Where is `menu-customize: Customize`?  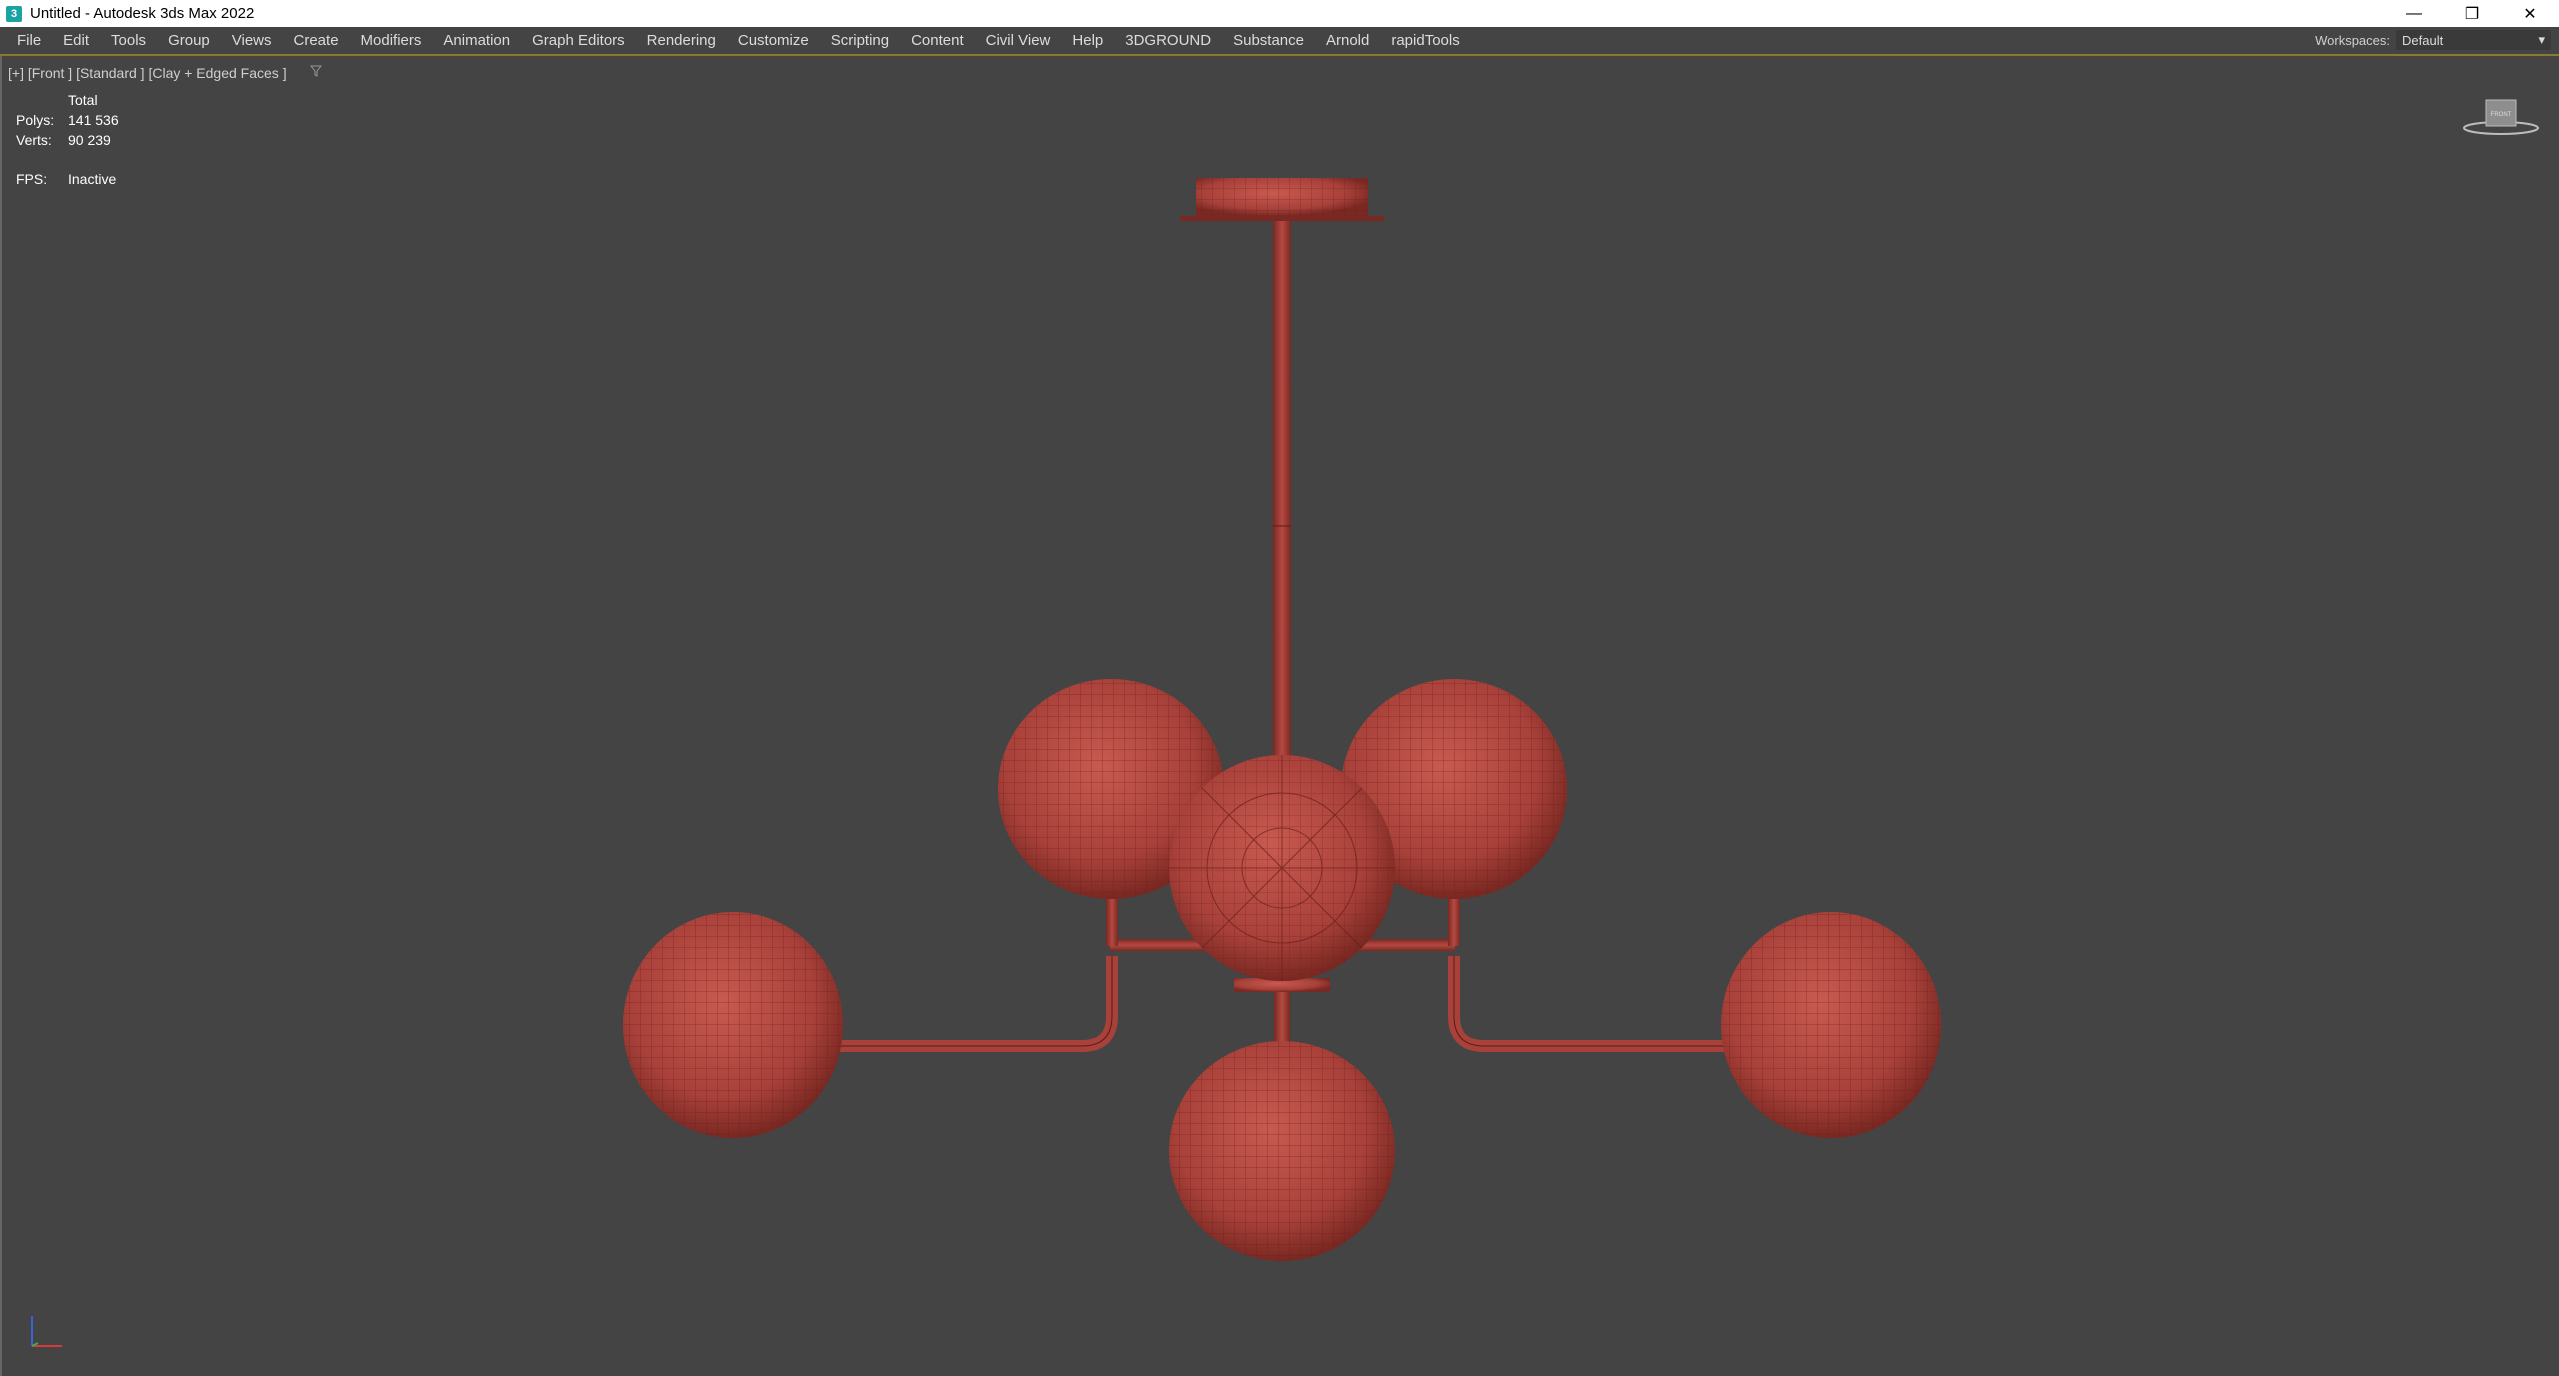
menu-customize: Customize is located at coordinates (773, 40).